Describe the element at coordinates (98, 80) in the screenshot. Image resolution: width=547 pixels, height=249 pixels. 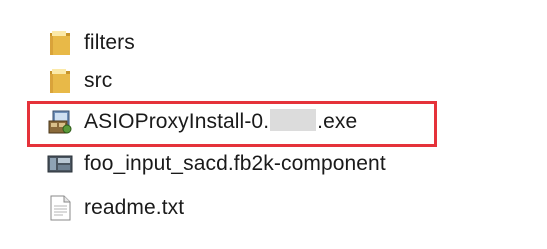
I see `file-name: src` at that location.